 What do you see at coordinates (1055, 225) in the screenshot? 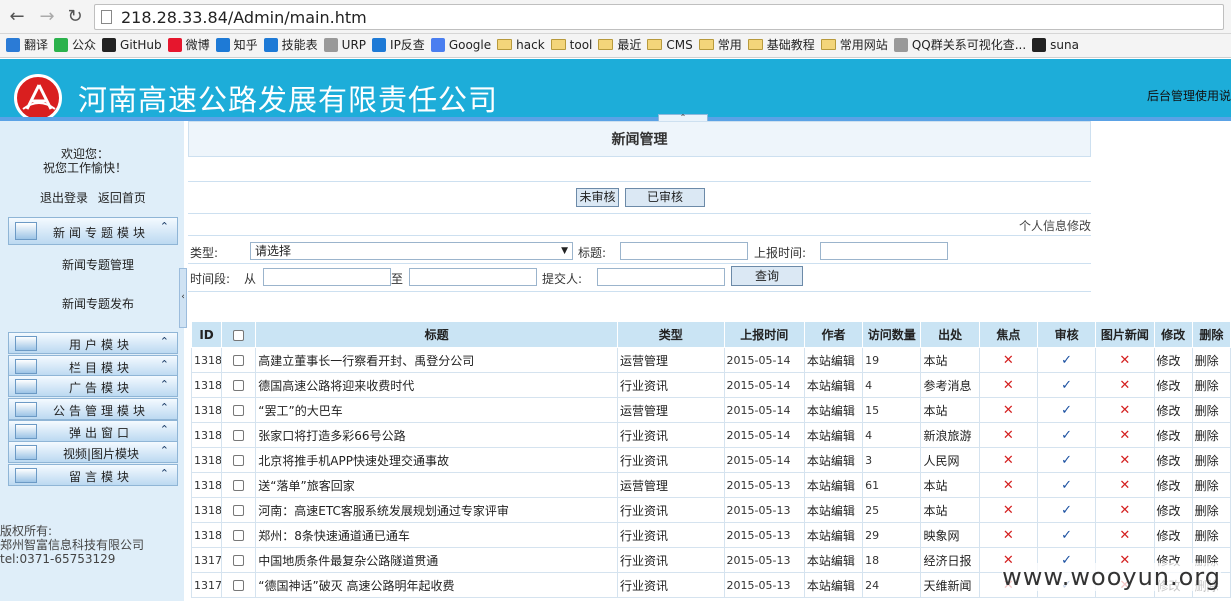
I see `personal-info-link: 个人信息修改` at bounding box center [1055, 225].